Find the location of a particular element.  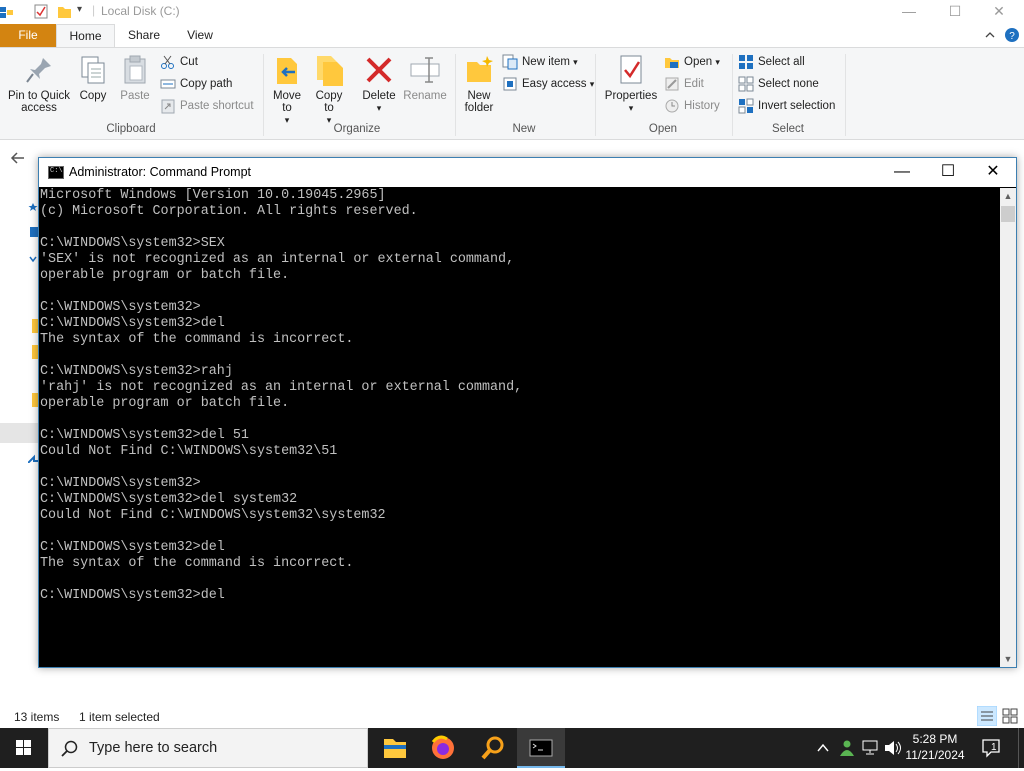

group-divider is located at coordinates (845, 95).